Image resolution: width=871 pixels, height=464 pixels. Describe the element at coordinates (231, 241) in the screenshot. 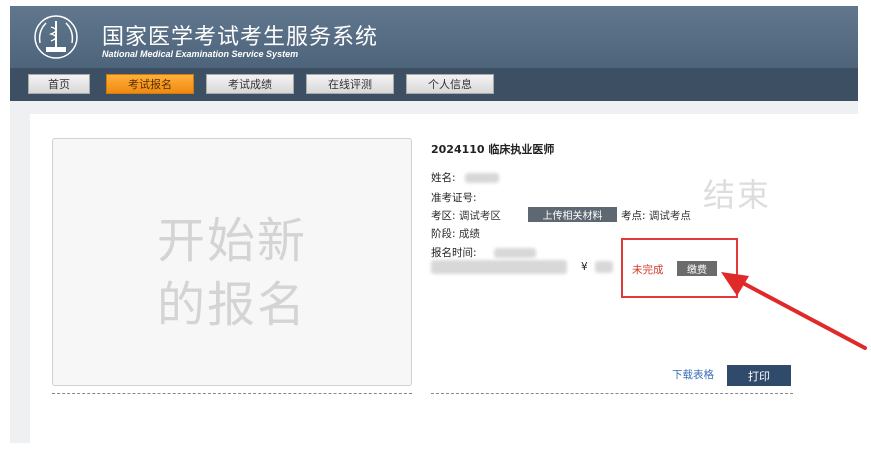

I see `new-registration-line1: 开始新` at that location.